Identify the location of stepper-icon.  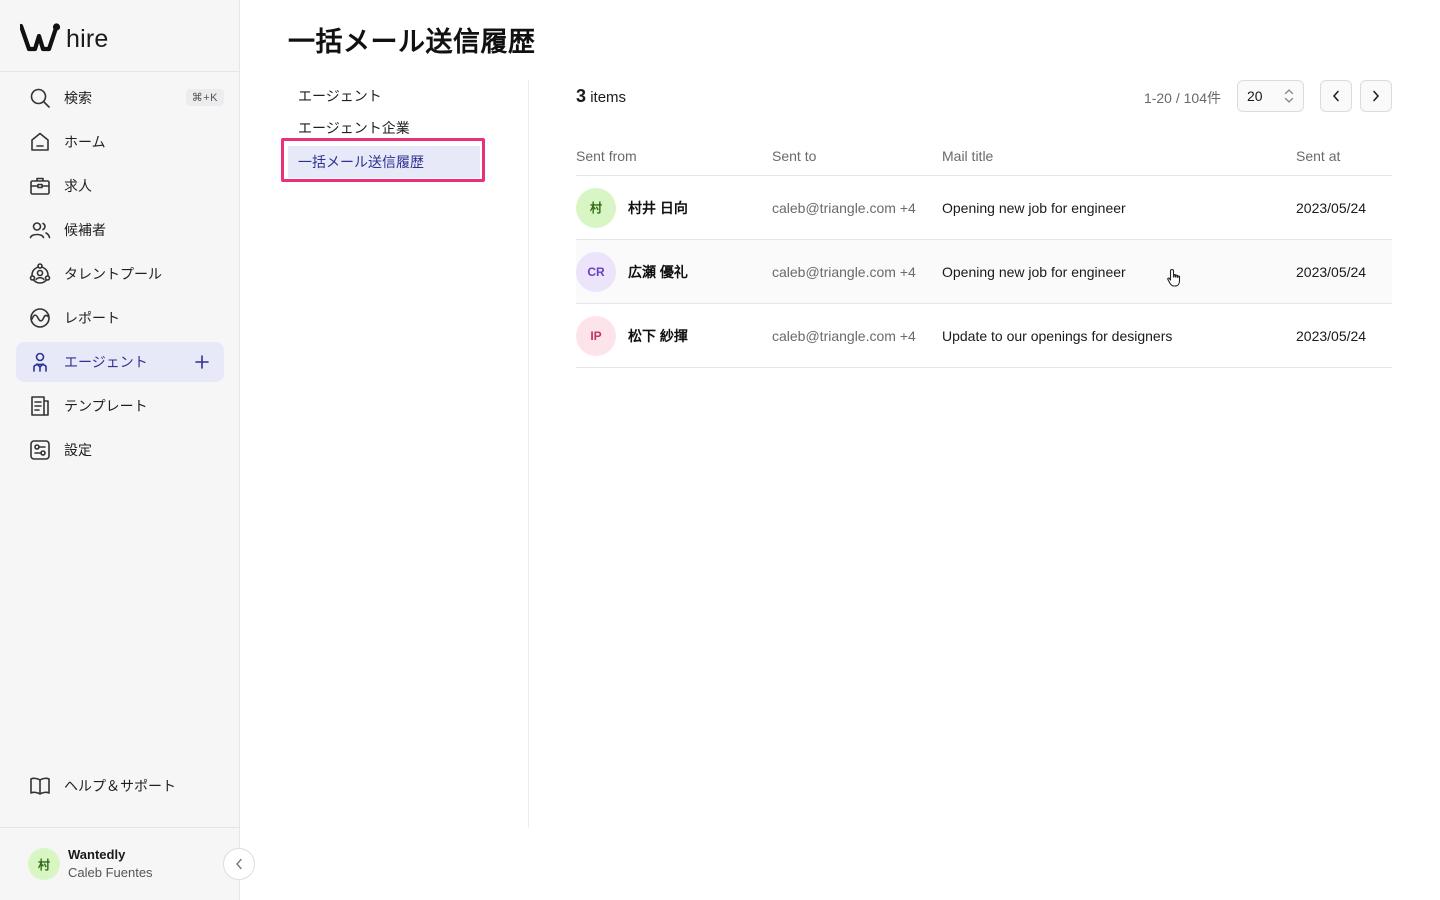
(1289, 96).